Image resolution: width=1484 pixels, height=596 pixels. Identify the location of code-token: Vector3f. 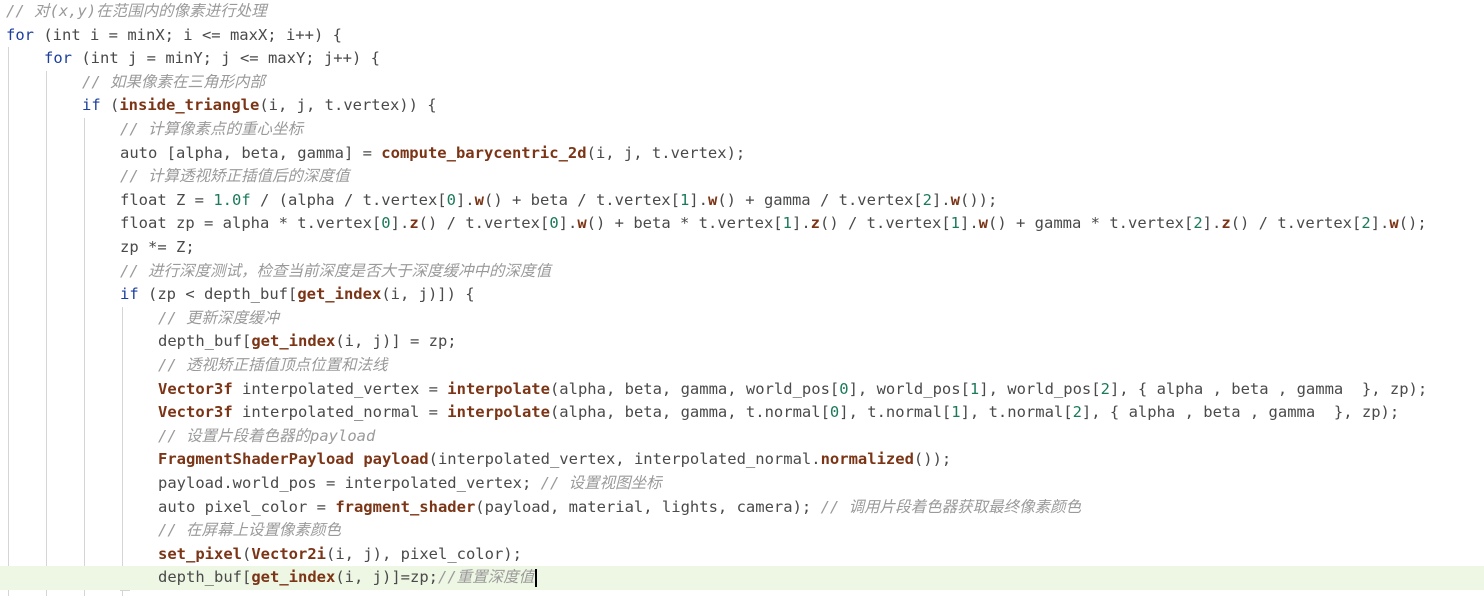
(195, 388).